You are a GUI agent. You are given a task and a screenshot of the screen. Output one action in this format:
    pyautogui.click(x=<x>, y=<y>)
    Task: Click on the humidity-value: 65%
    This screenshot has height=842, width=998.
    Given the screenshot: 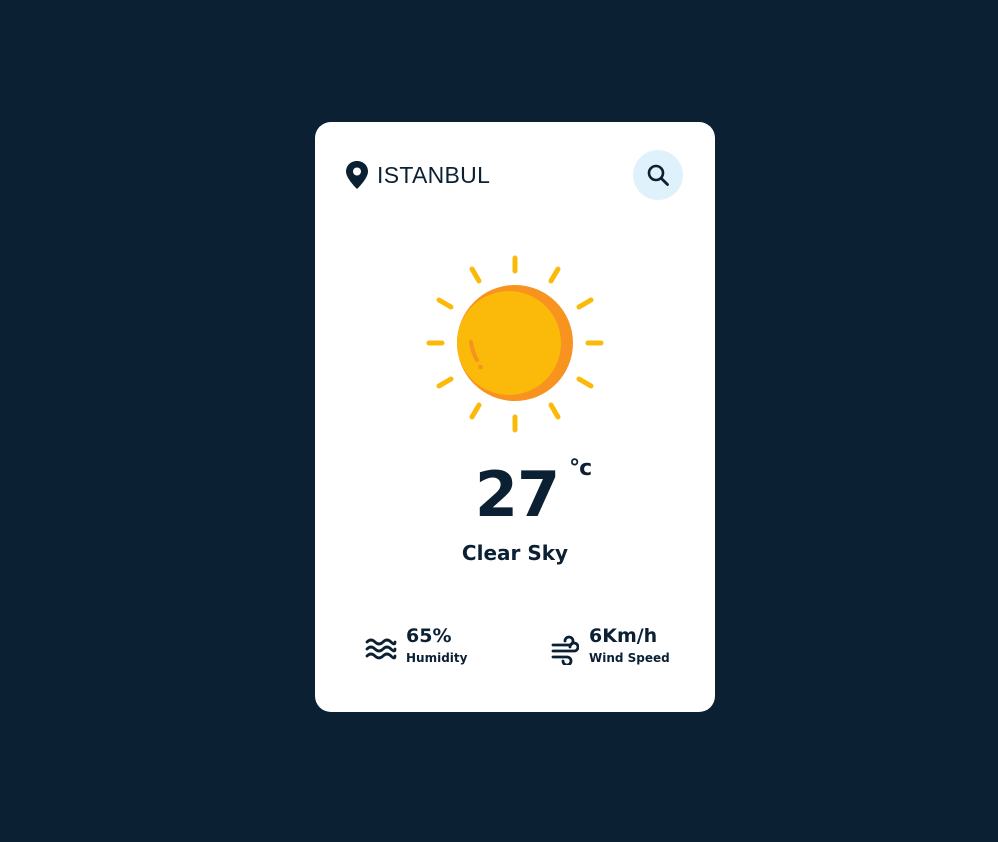 What is the action you would take?
    pyautogui.click(x=429, y=636)
    